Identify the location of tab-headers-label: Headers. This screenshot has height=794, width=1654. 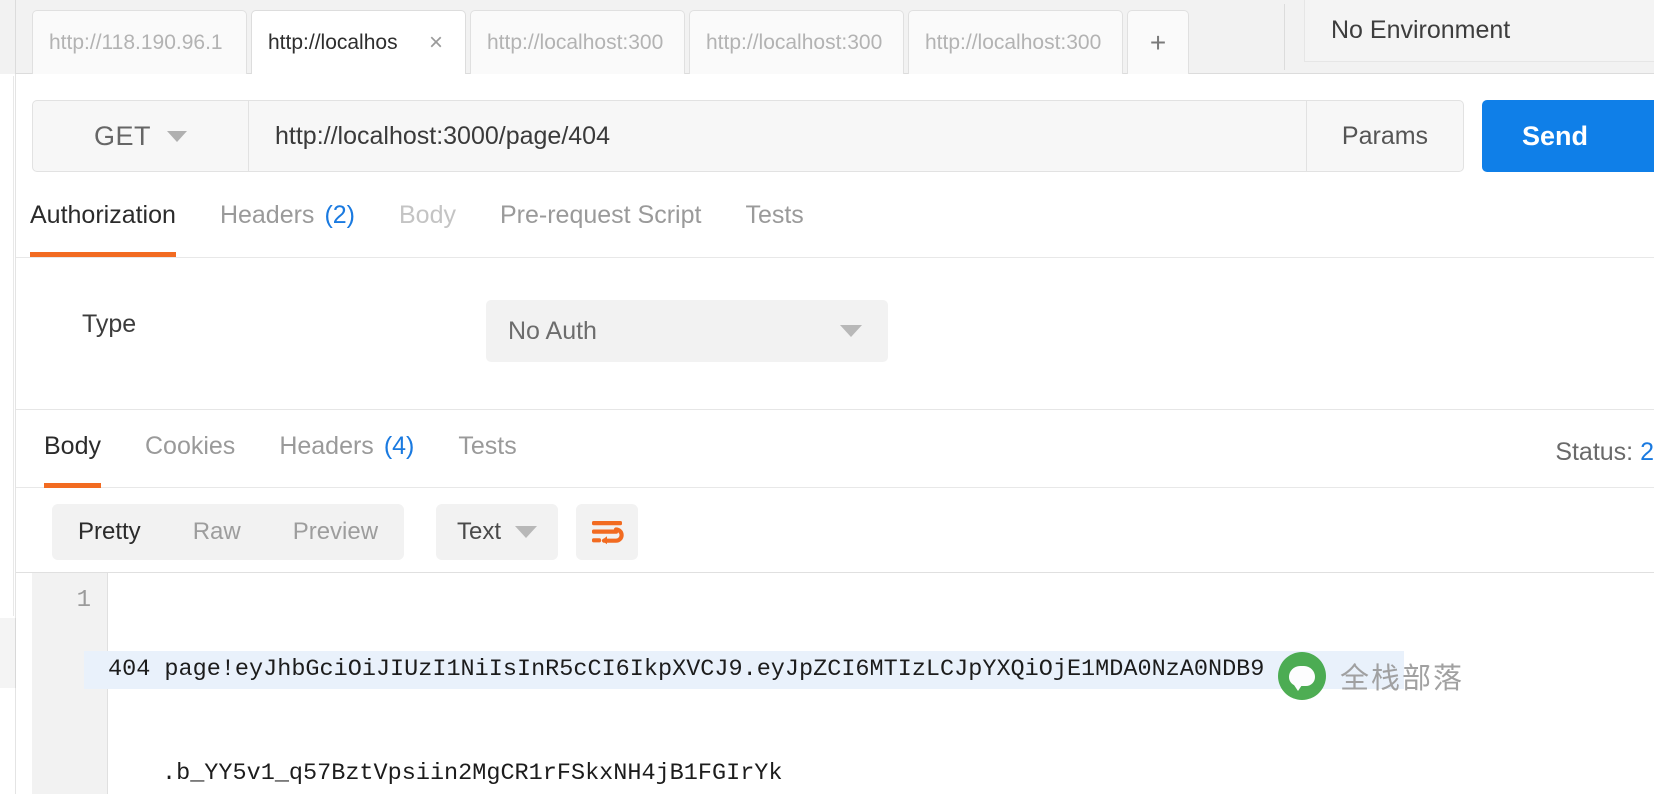
(267, 214).